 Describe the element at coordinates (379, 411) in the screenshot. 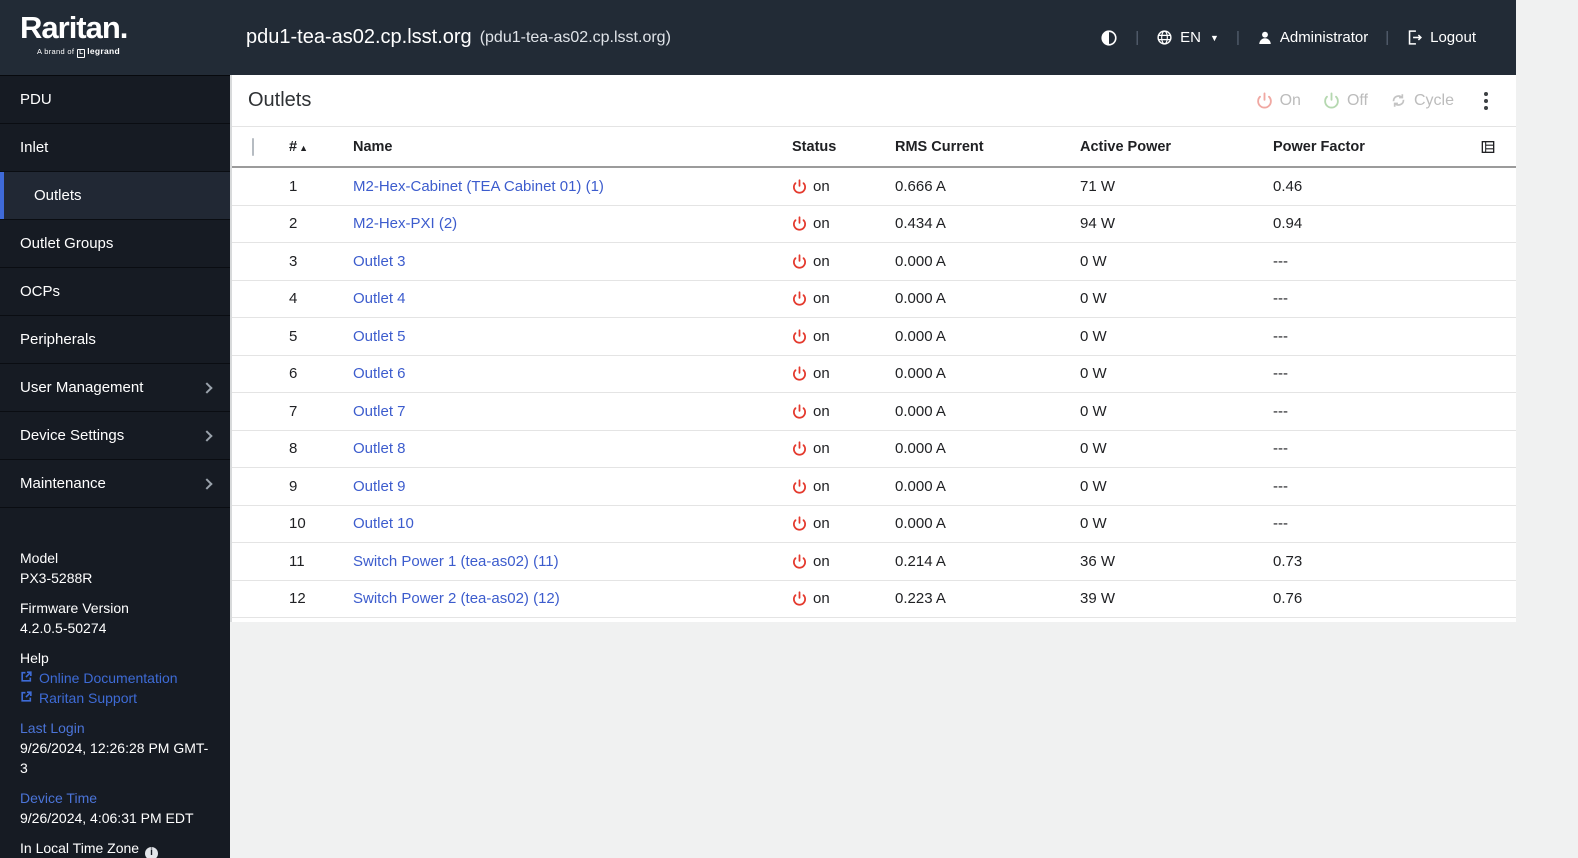

I see `outlet-name-link: Outlet 7` at that location.